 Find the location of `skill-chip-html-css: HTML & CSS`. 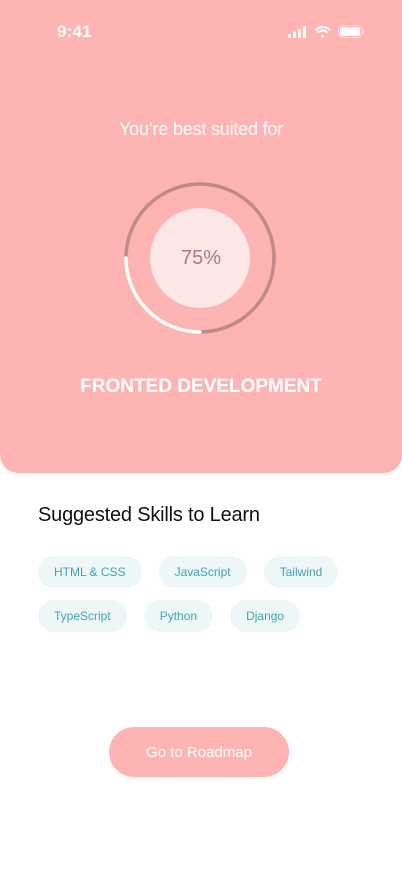

skill-chip-html-css: HTML & CSS is located at coordinates (90, 572).